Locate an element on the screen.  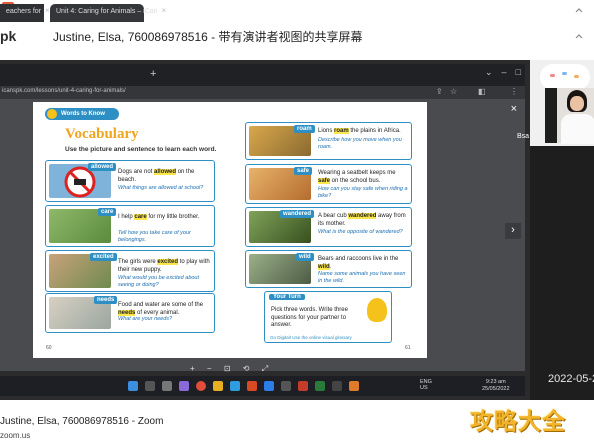
vocab-question: What is the opposite of wandered? is located at coordinates (360, 232).